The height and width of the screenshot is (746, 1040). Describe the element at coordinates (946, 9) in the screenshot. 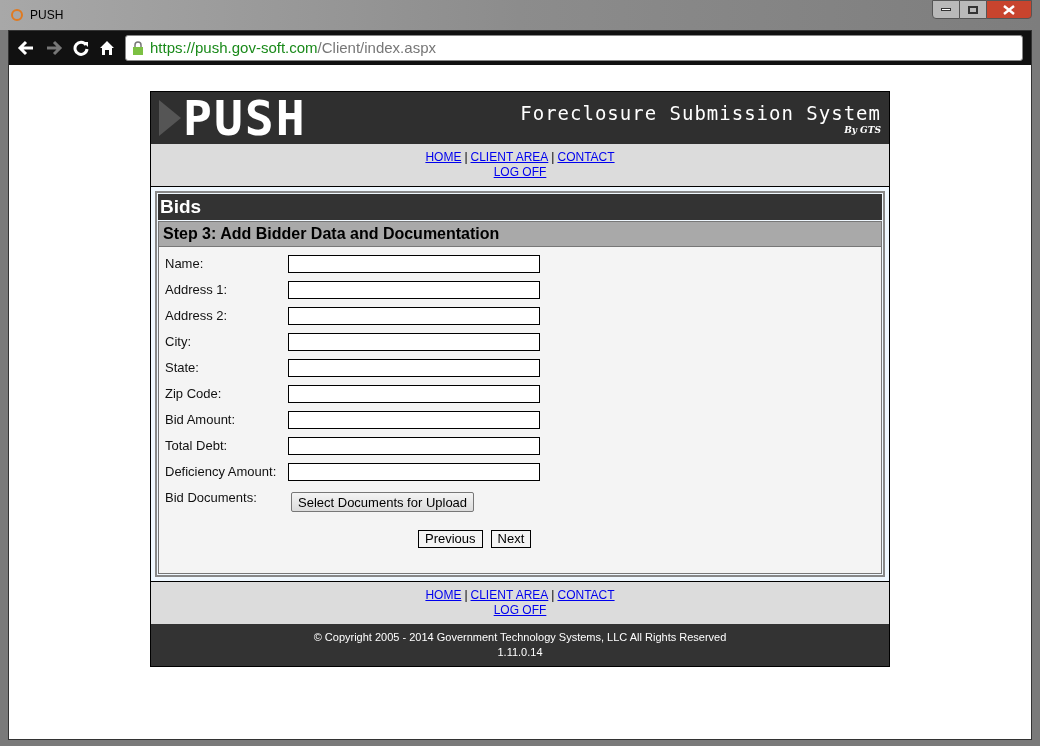

I see `minimize-button` at that location.